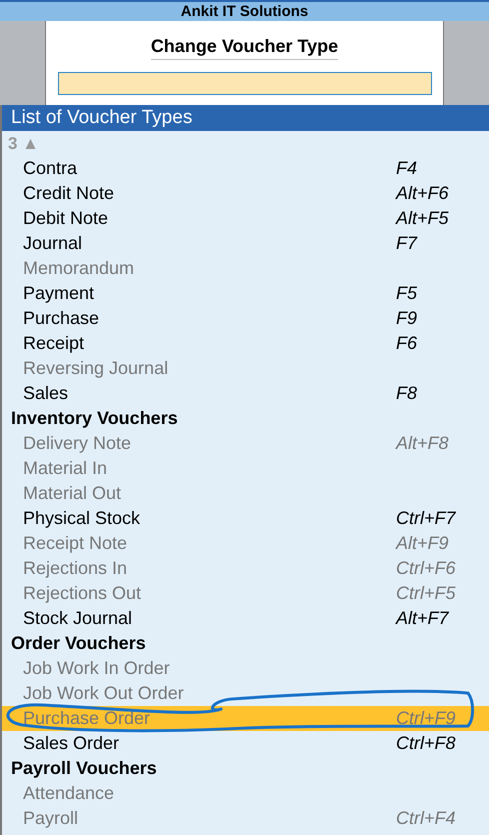 The width and height of the screenshot is (489, 835). Describe the element at coordinates (245, 293) in the screenshot. I see `list-item: Payment F5` at that location.